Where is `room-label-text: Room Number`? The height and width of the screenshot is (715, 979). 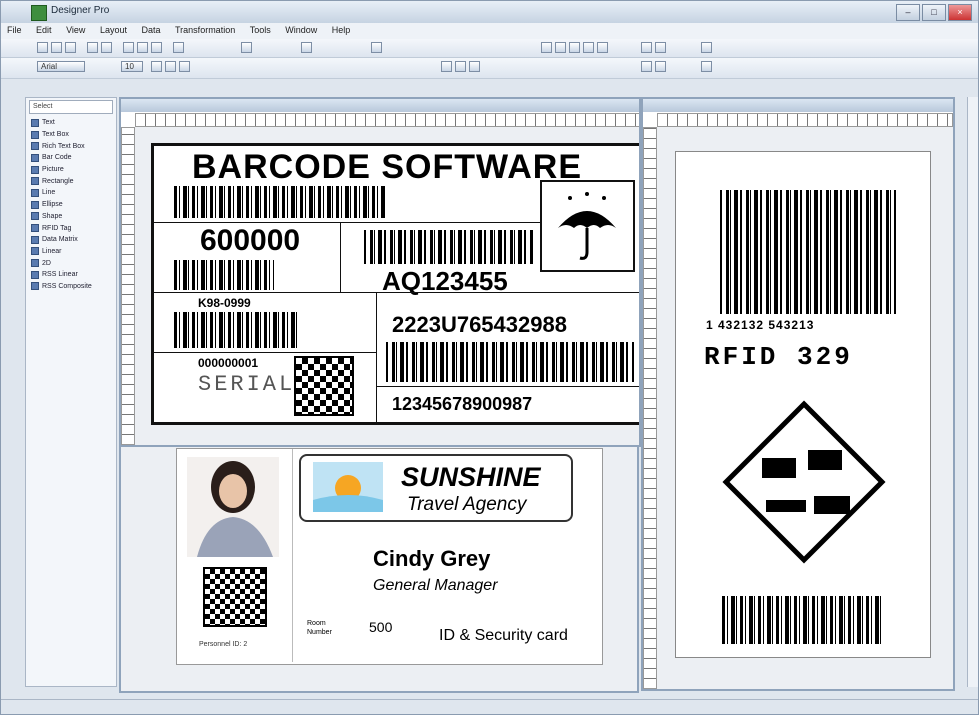
room-label-text: Room Number is located at coordinates (319, 628).